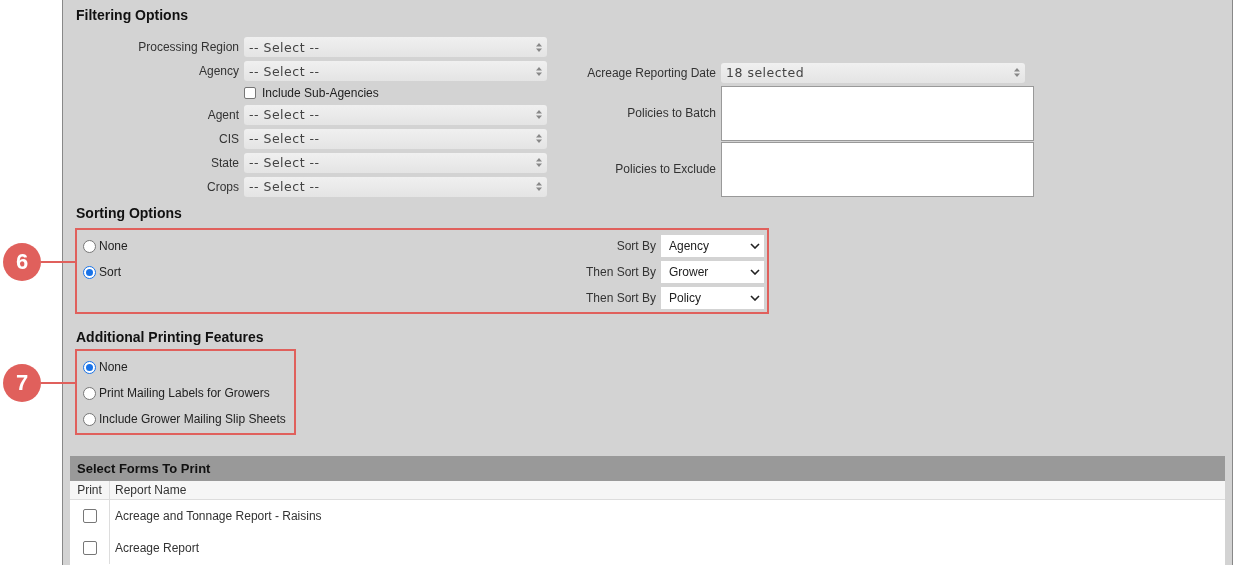  Describe the element at coordinates (110, 272) in the screenshot. I see `radio-label: Sort` at that location.